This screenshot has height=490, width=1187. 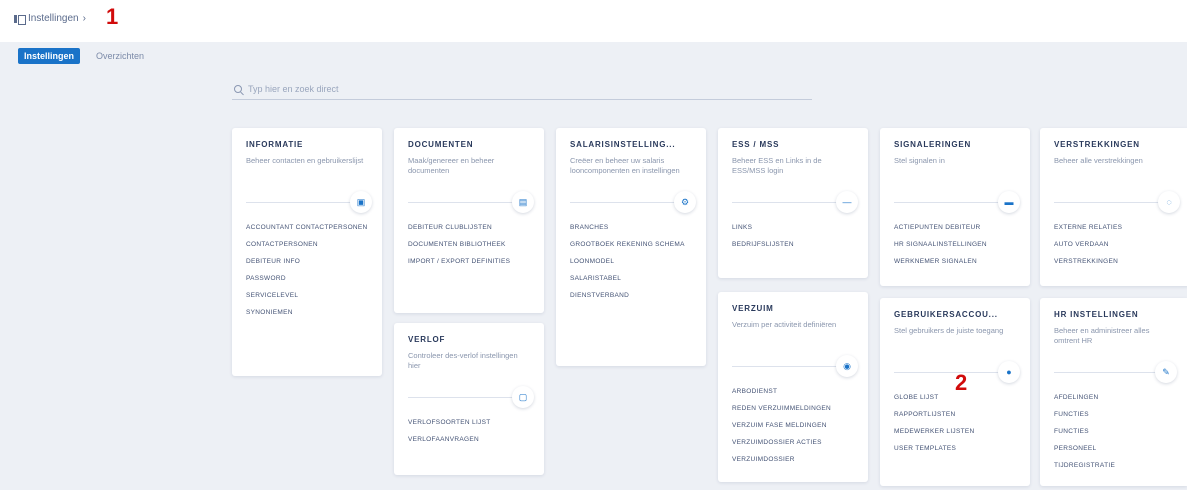 What do you see at coordinates (847, 202) in the screenshot?
I see `minus-icon: —` at bounding box center [847, 202].